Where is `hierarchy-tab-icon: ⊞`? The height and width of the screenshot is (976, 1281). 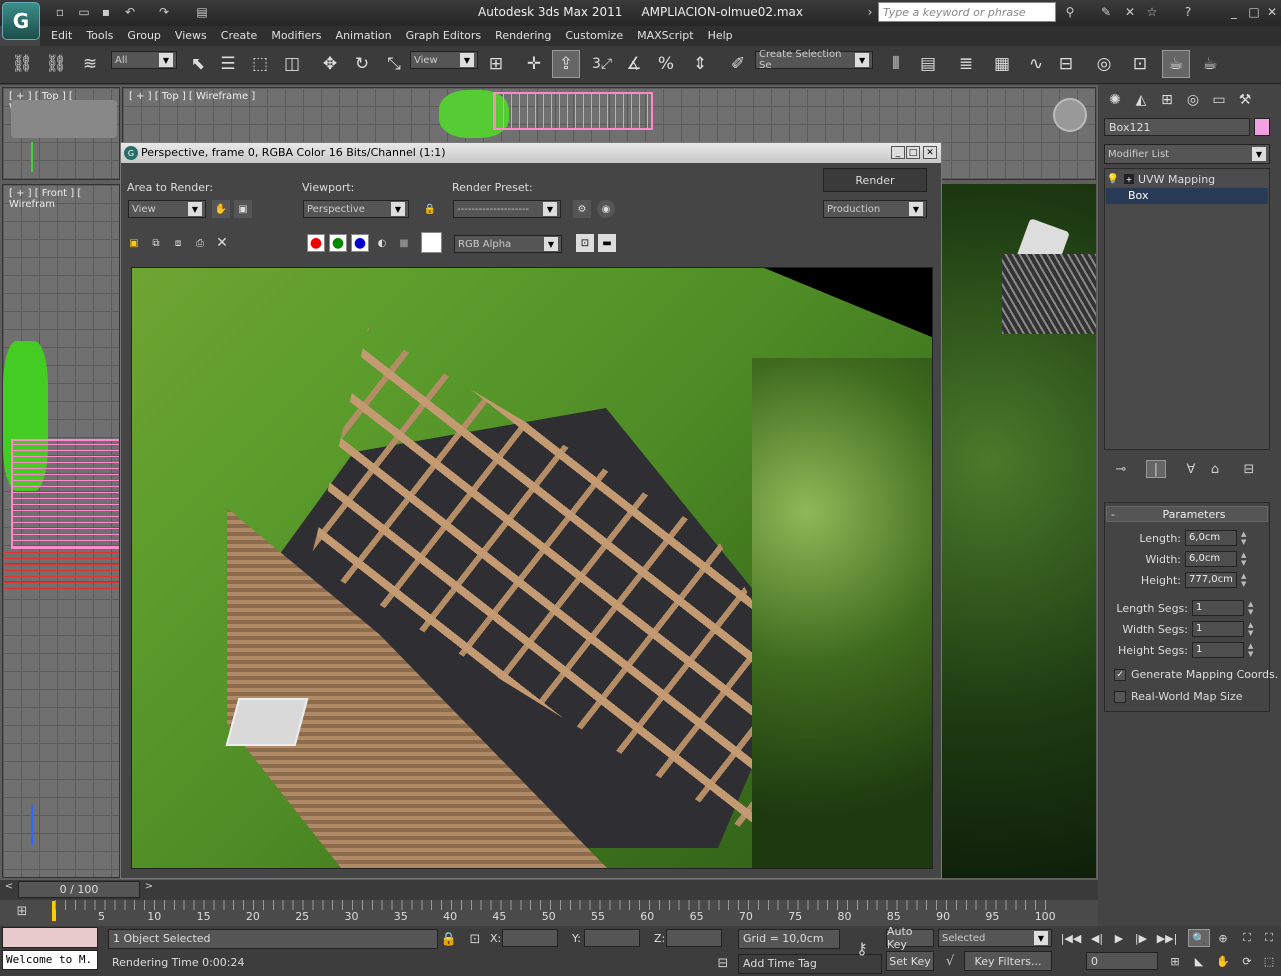
hierarchy-tab-icon: ⊞ is located at coordinates (1167, 100).